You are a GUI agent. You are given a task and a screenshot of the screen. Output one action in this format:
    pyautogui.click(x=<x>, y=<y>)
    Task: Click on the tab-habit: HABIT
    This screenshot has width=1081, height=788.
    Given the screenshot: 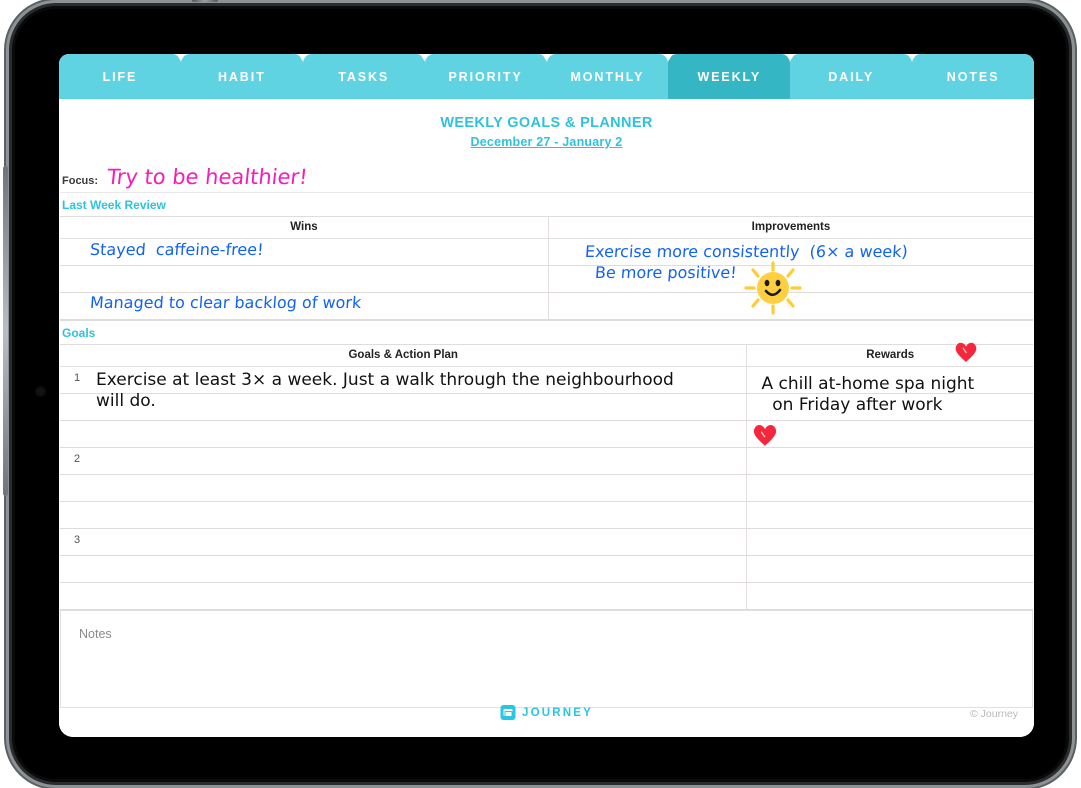 What is the action you would take?
    pyautogui.click(x=241, y=76)
    